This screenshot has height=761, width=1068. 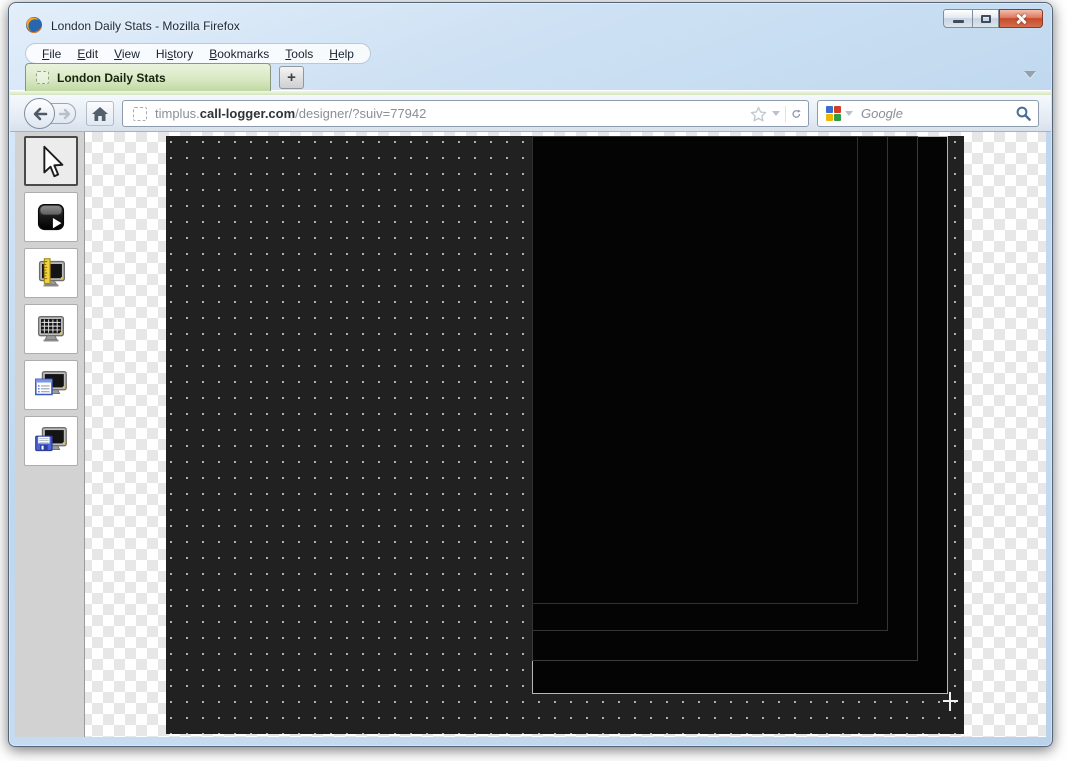 What do you see at coordinates (302, 53) in the screenshot?
I see `label-part: ools` at bounding box center [302, 53].